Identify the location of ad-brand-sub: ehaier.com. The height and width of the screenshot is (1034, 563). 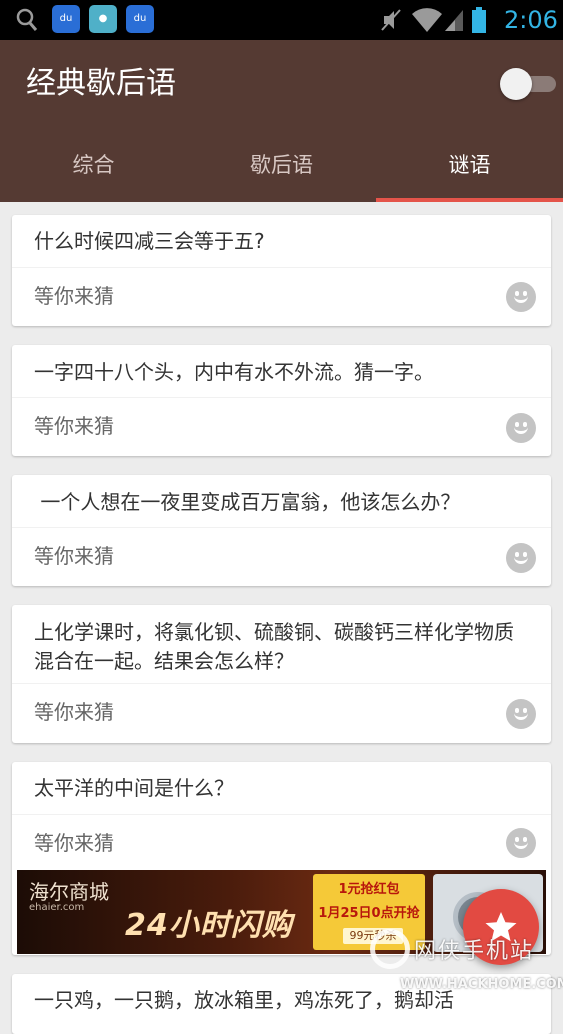
(57, 907).